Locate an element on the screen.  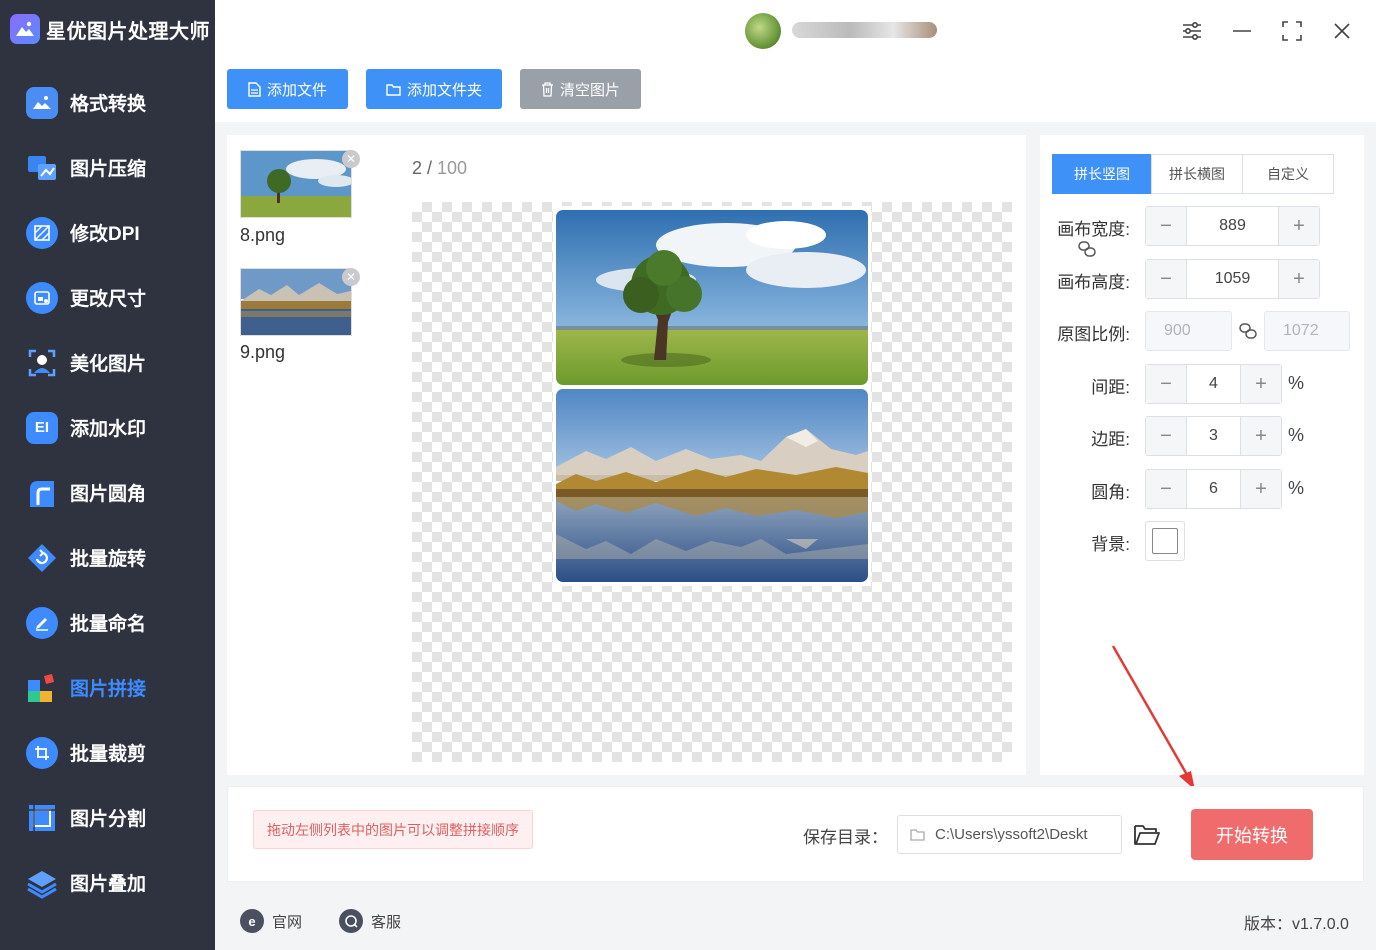
tab-custom: 自定义 is located at coordinates (1288, 174).